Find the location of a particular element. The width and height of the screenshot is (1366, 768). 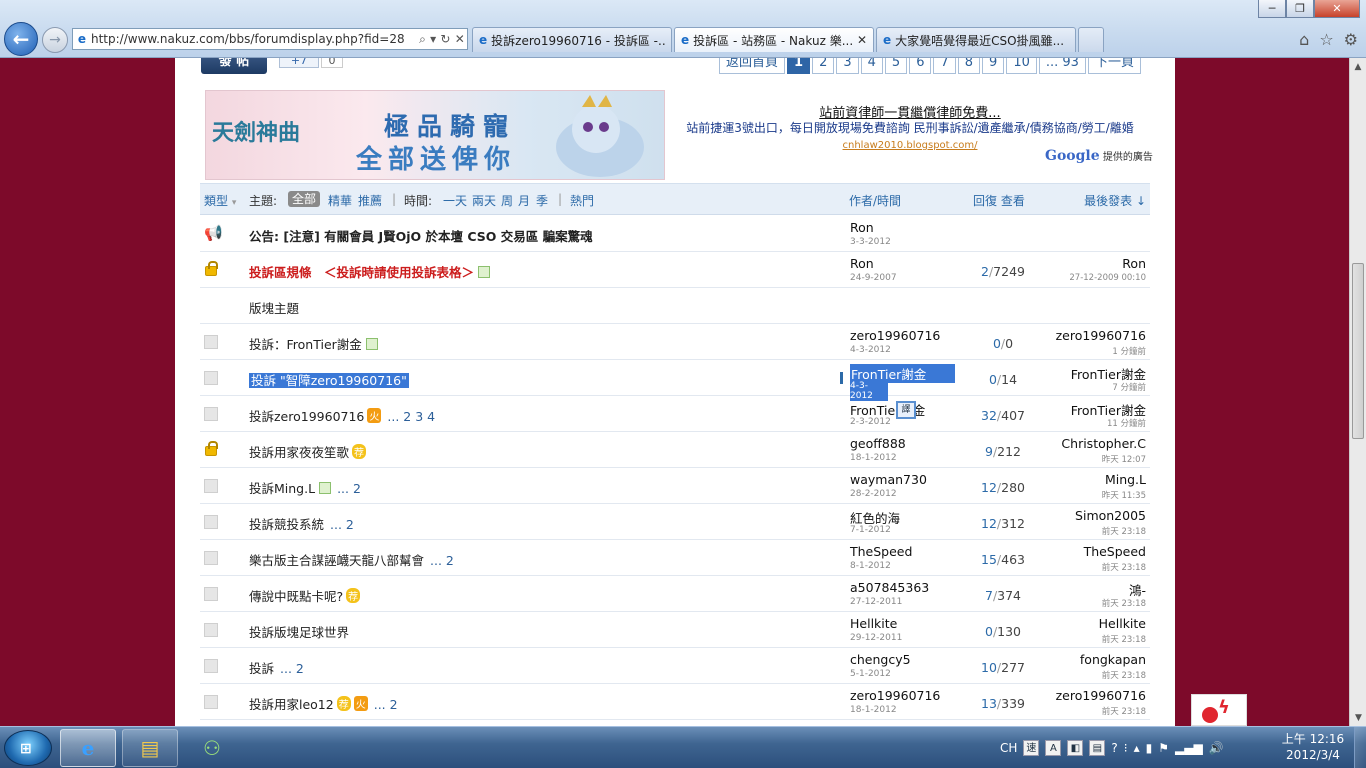

filter-all: 全部 is located at coordinates (304, 198).